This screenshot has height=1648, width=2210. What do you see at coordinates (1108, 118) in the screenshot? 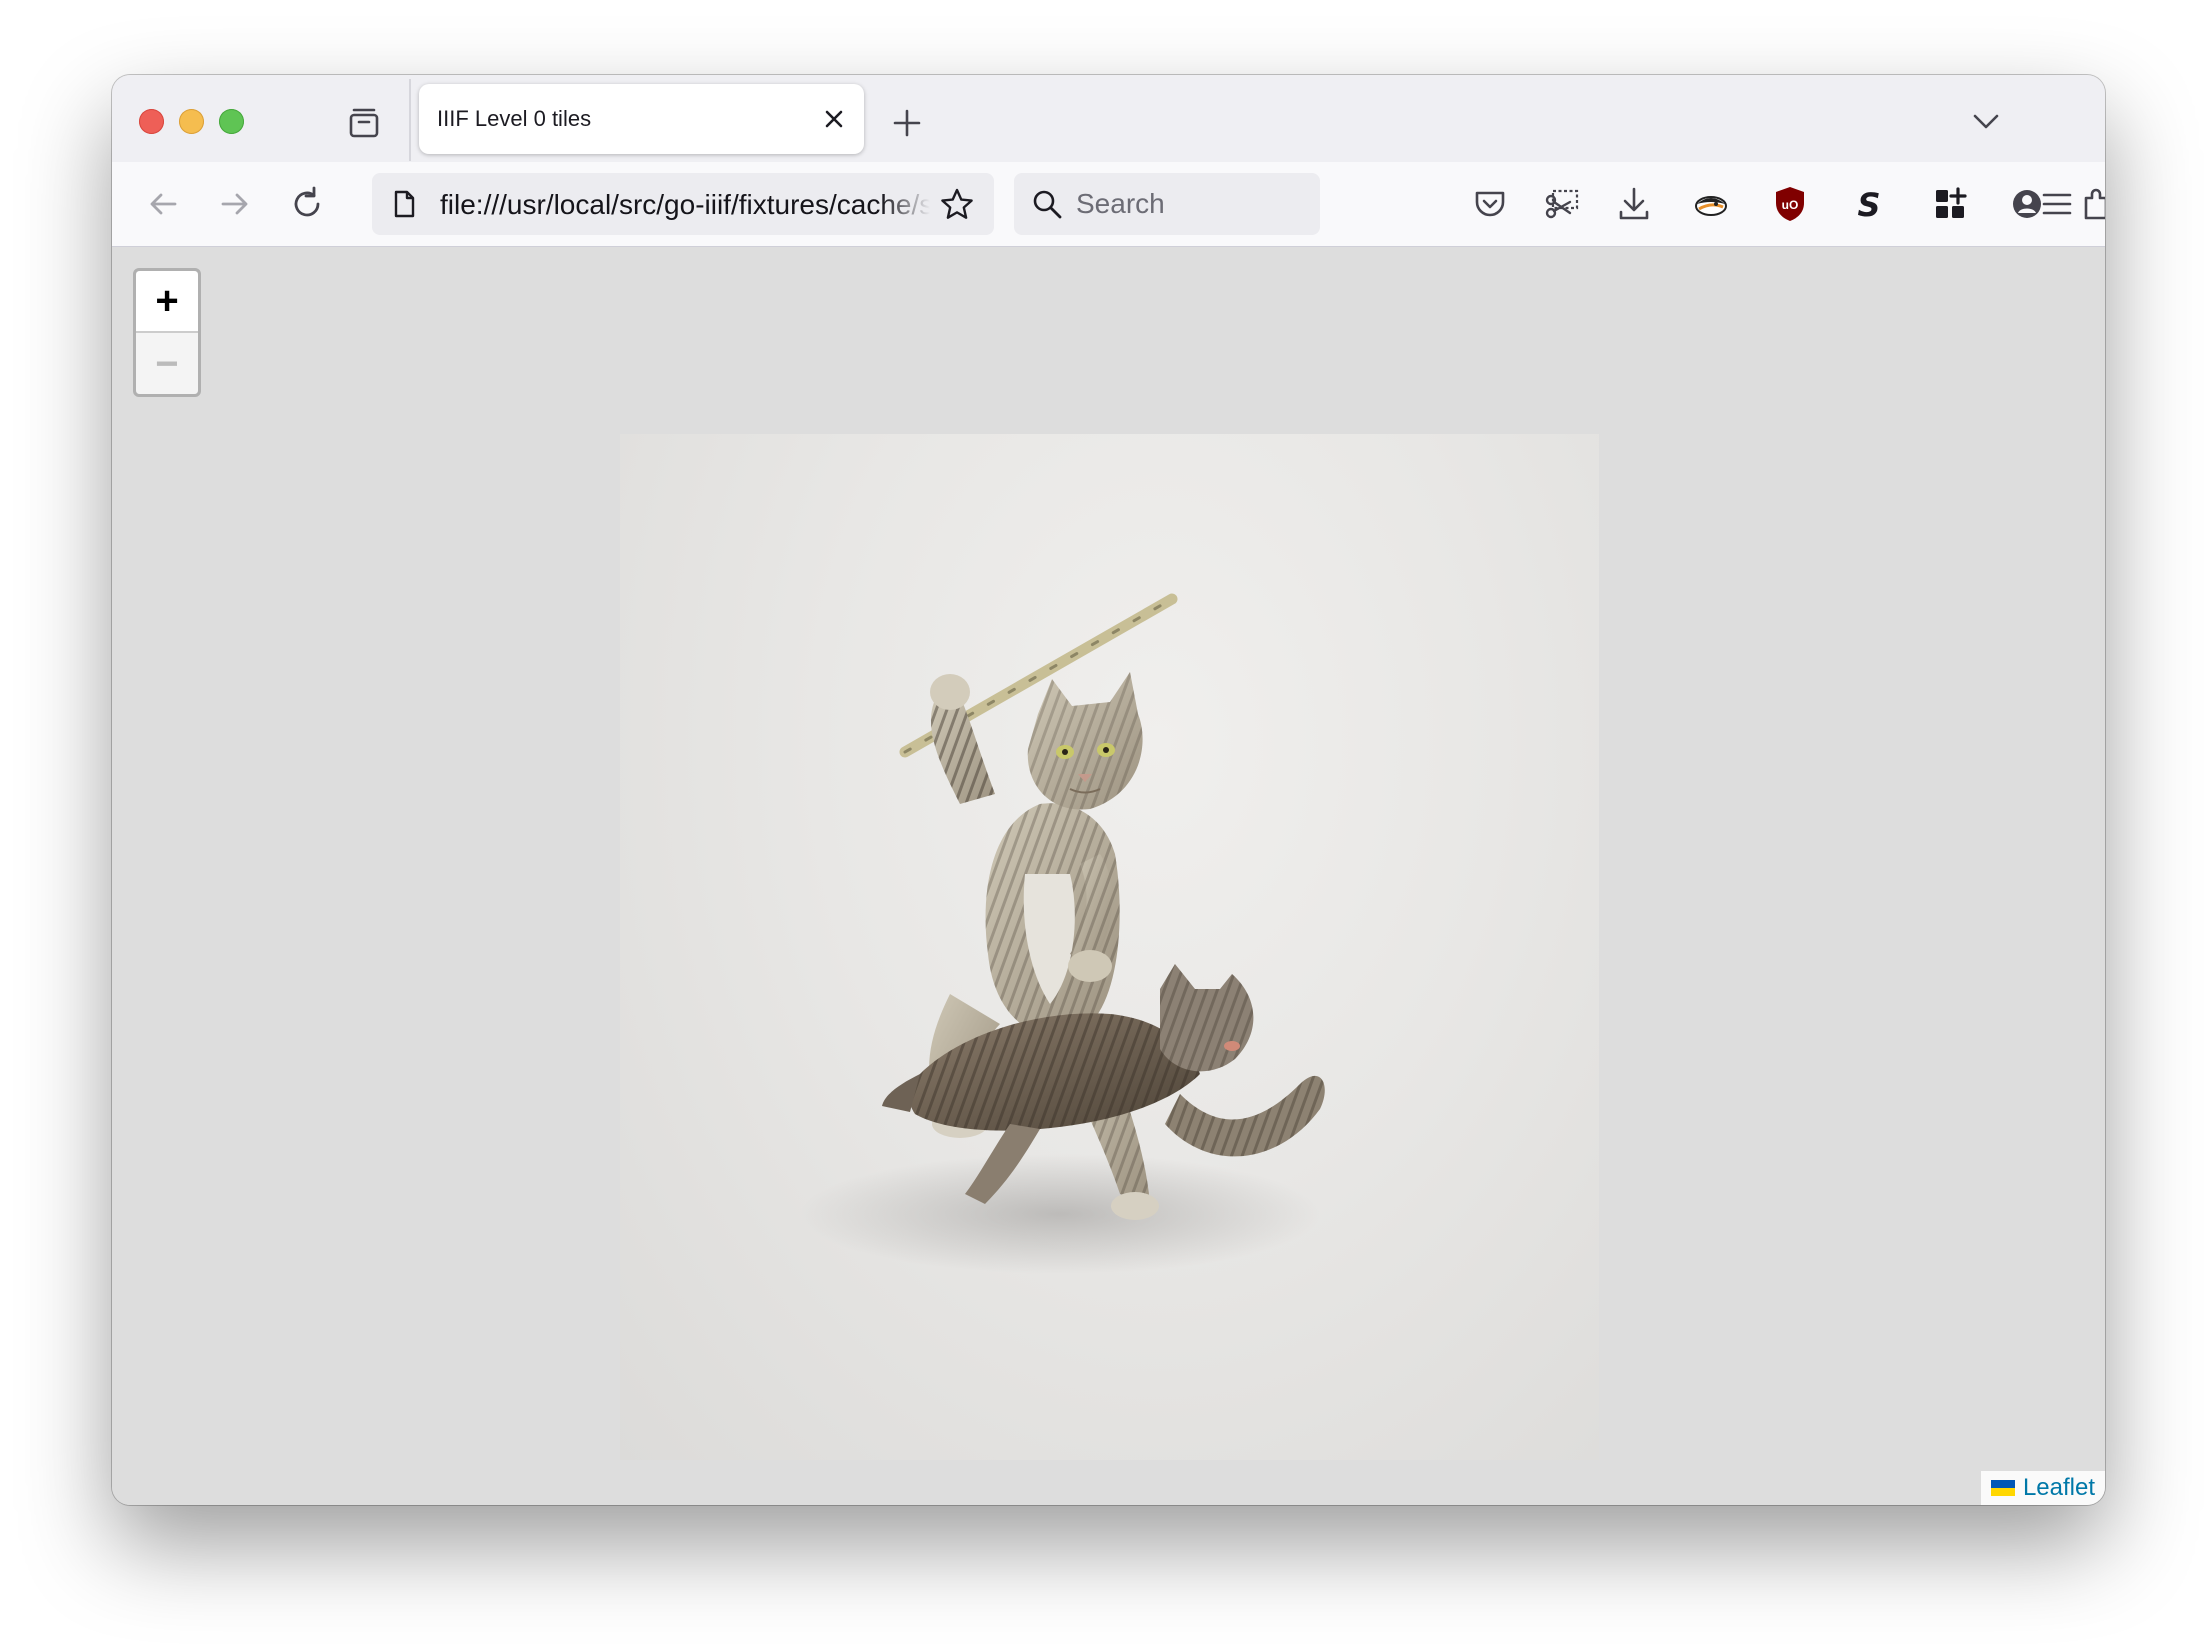
I see `tab-strip: IIIF Level 0 tiles` at bounding box center [1108, 118].